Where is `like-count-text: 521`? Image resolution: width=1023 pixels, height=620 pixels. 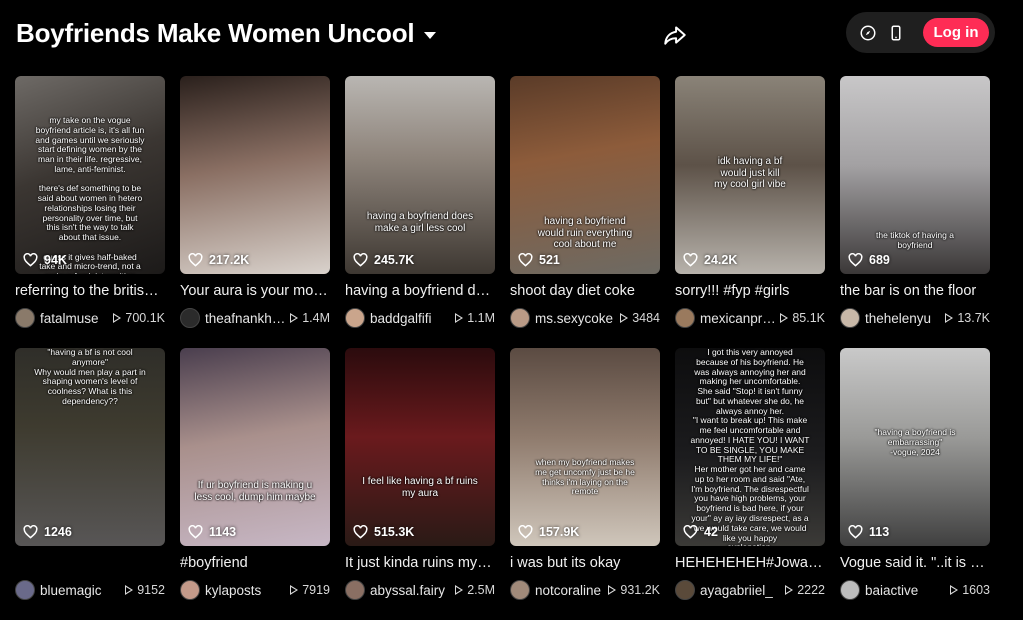
like-count-text: 521 is located at coordinates (549, 260).